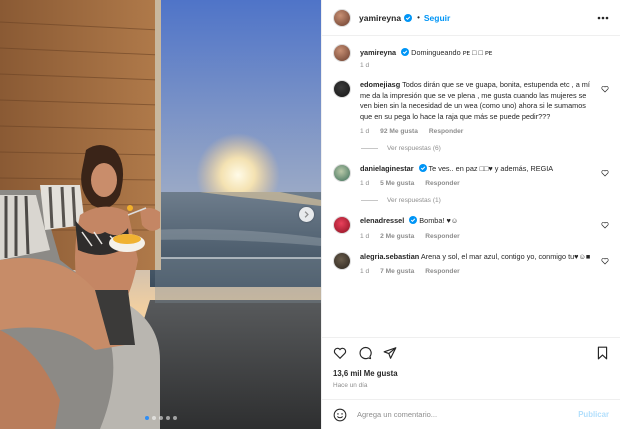  What do you see at coordinates (414, 201) in the screenshot?
I see `view-replies-label: Ver respuestas (1)` at bounding box center [414, 201].